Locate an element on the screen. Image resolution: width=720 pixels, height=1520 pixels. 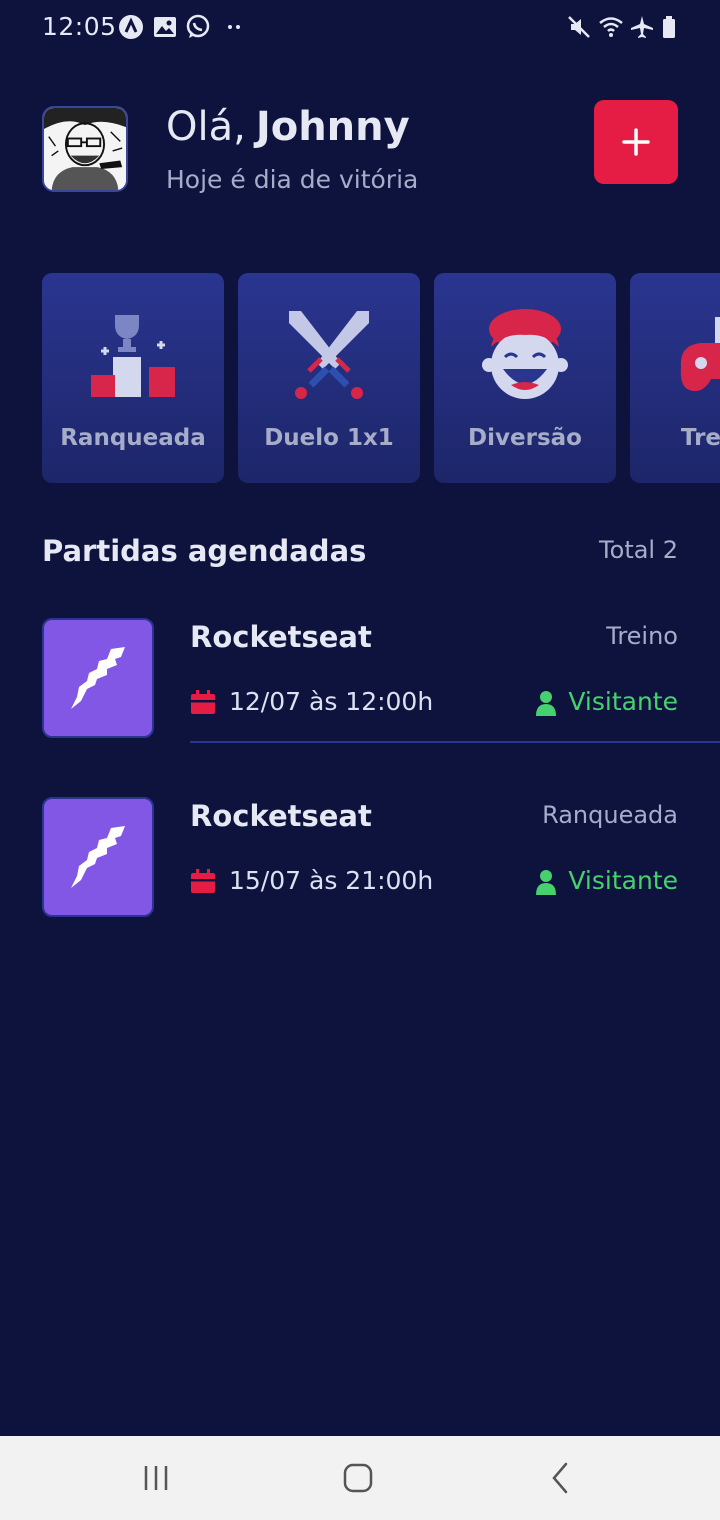
match-category: Treino is located at coordinates (642, 636).